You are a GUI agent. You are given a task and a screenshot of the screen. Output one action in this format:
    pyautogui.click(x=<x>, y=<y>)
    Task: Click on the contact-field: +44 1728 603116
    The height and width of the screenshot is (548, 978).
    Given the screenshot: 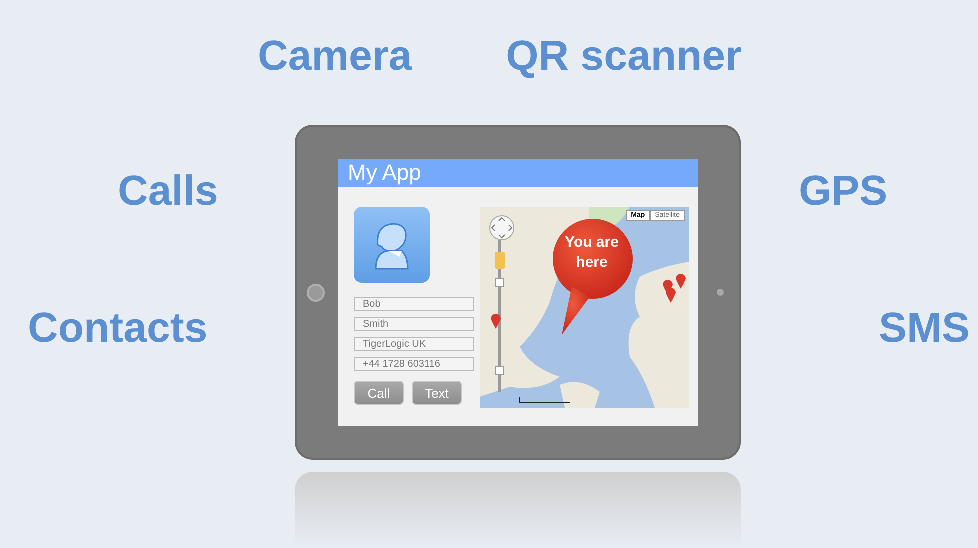 What is the action you would take?
    pyautogui.click(x=414, y=364)
    